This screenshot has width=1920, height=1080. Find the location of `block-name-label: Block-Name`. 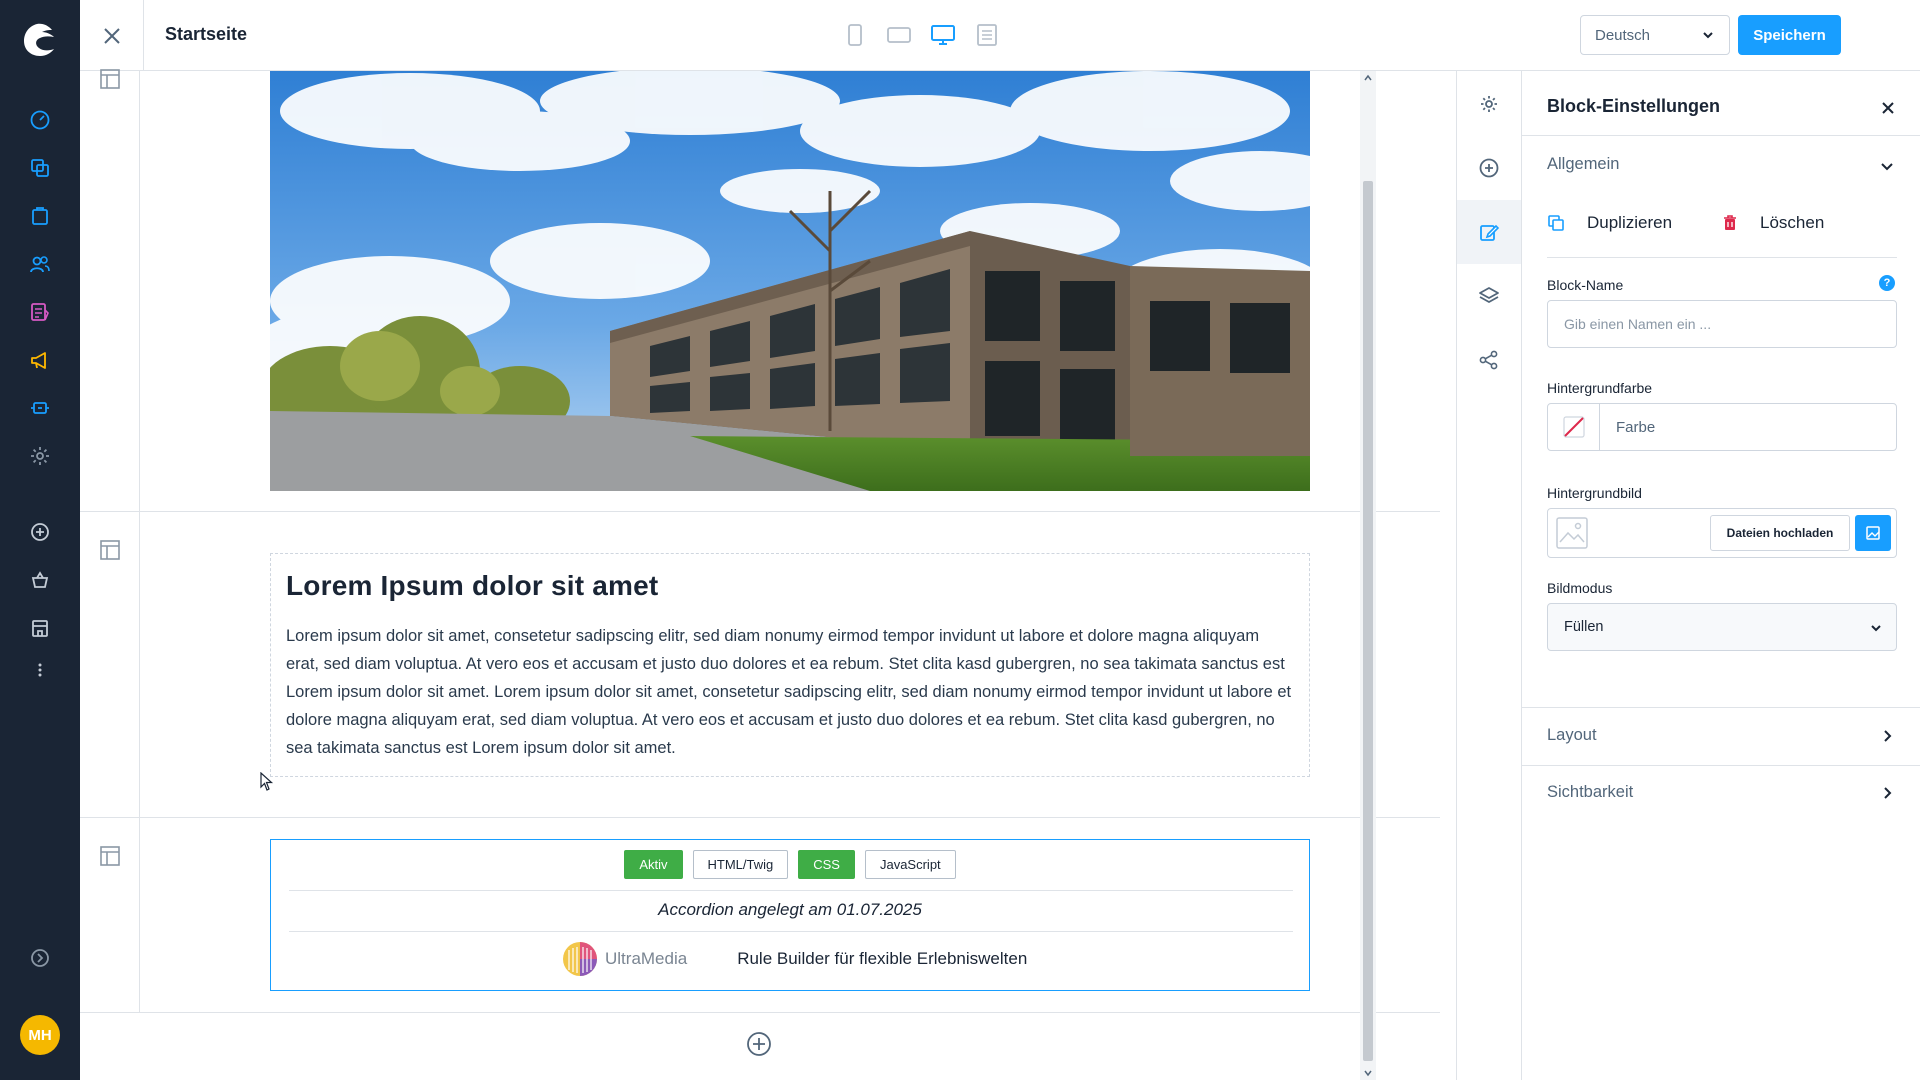

block-name-label: Block-Name is located at coordinates (1585, 285).